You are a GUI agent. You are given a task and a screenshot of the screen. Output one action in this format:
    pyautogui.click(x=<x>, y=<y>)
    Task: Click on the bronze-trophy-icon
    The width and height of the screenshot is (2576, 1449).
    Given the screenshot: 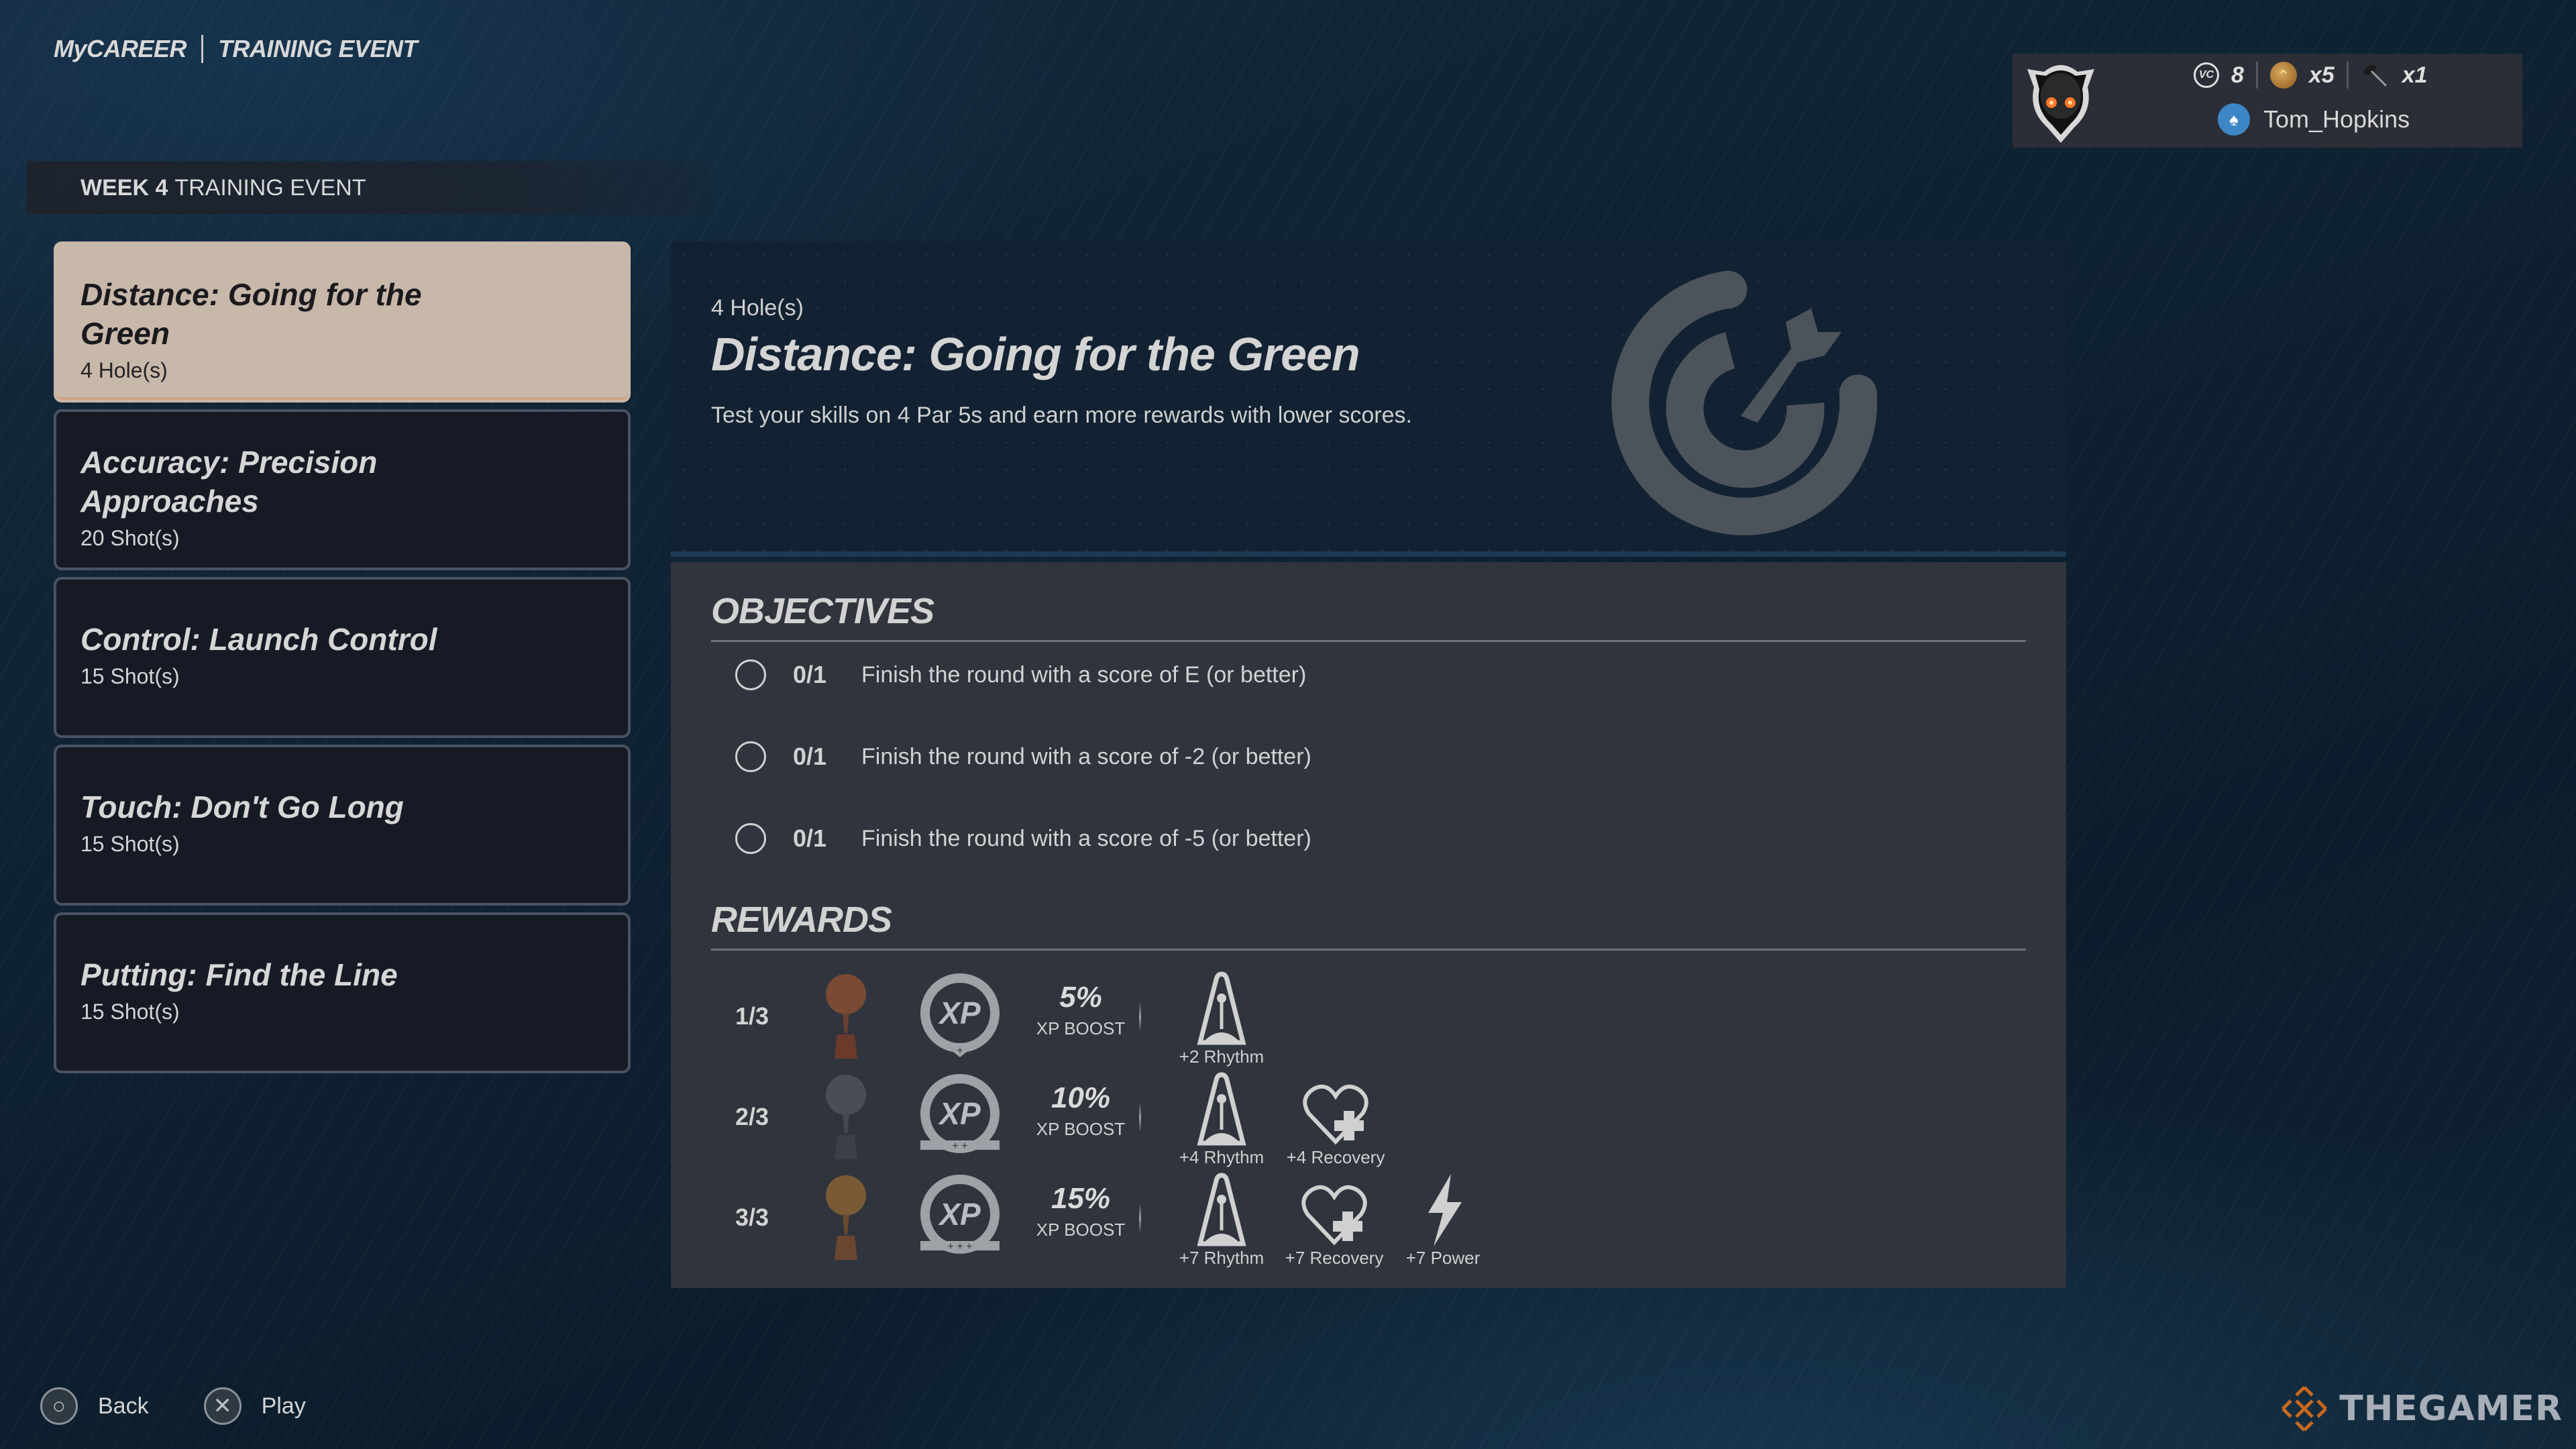 What is the action you would take?
    pyautogui.click(x=846, y=1016)
    